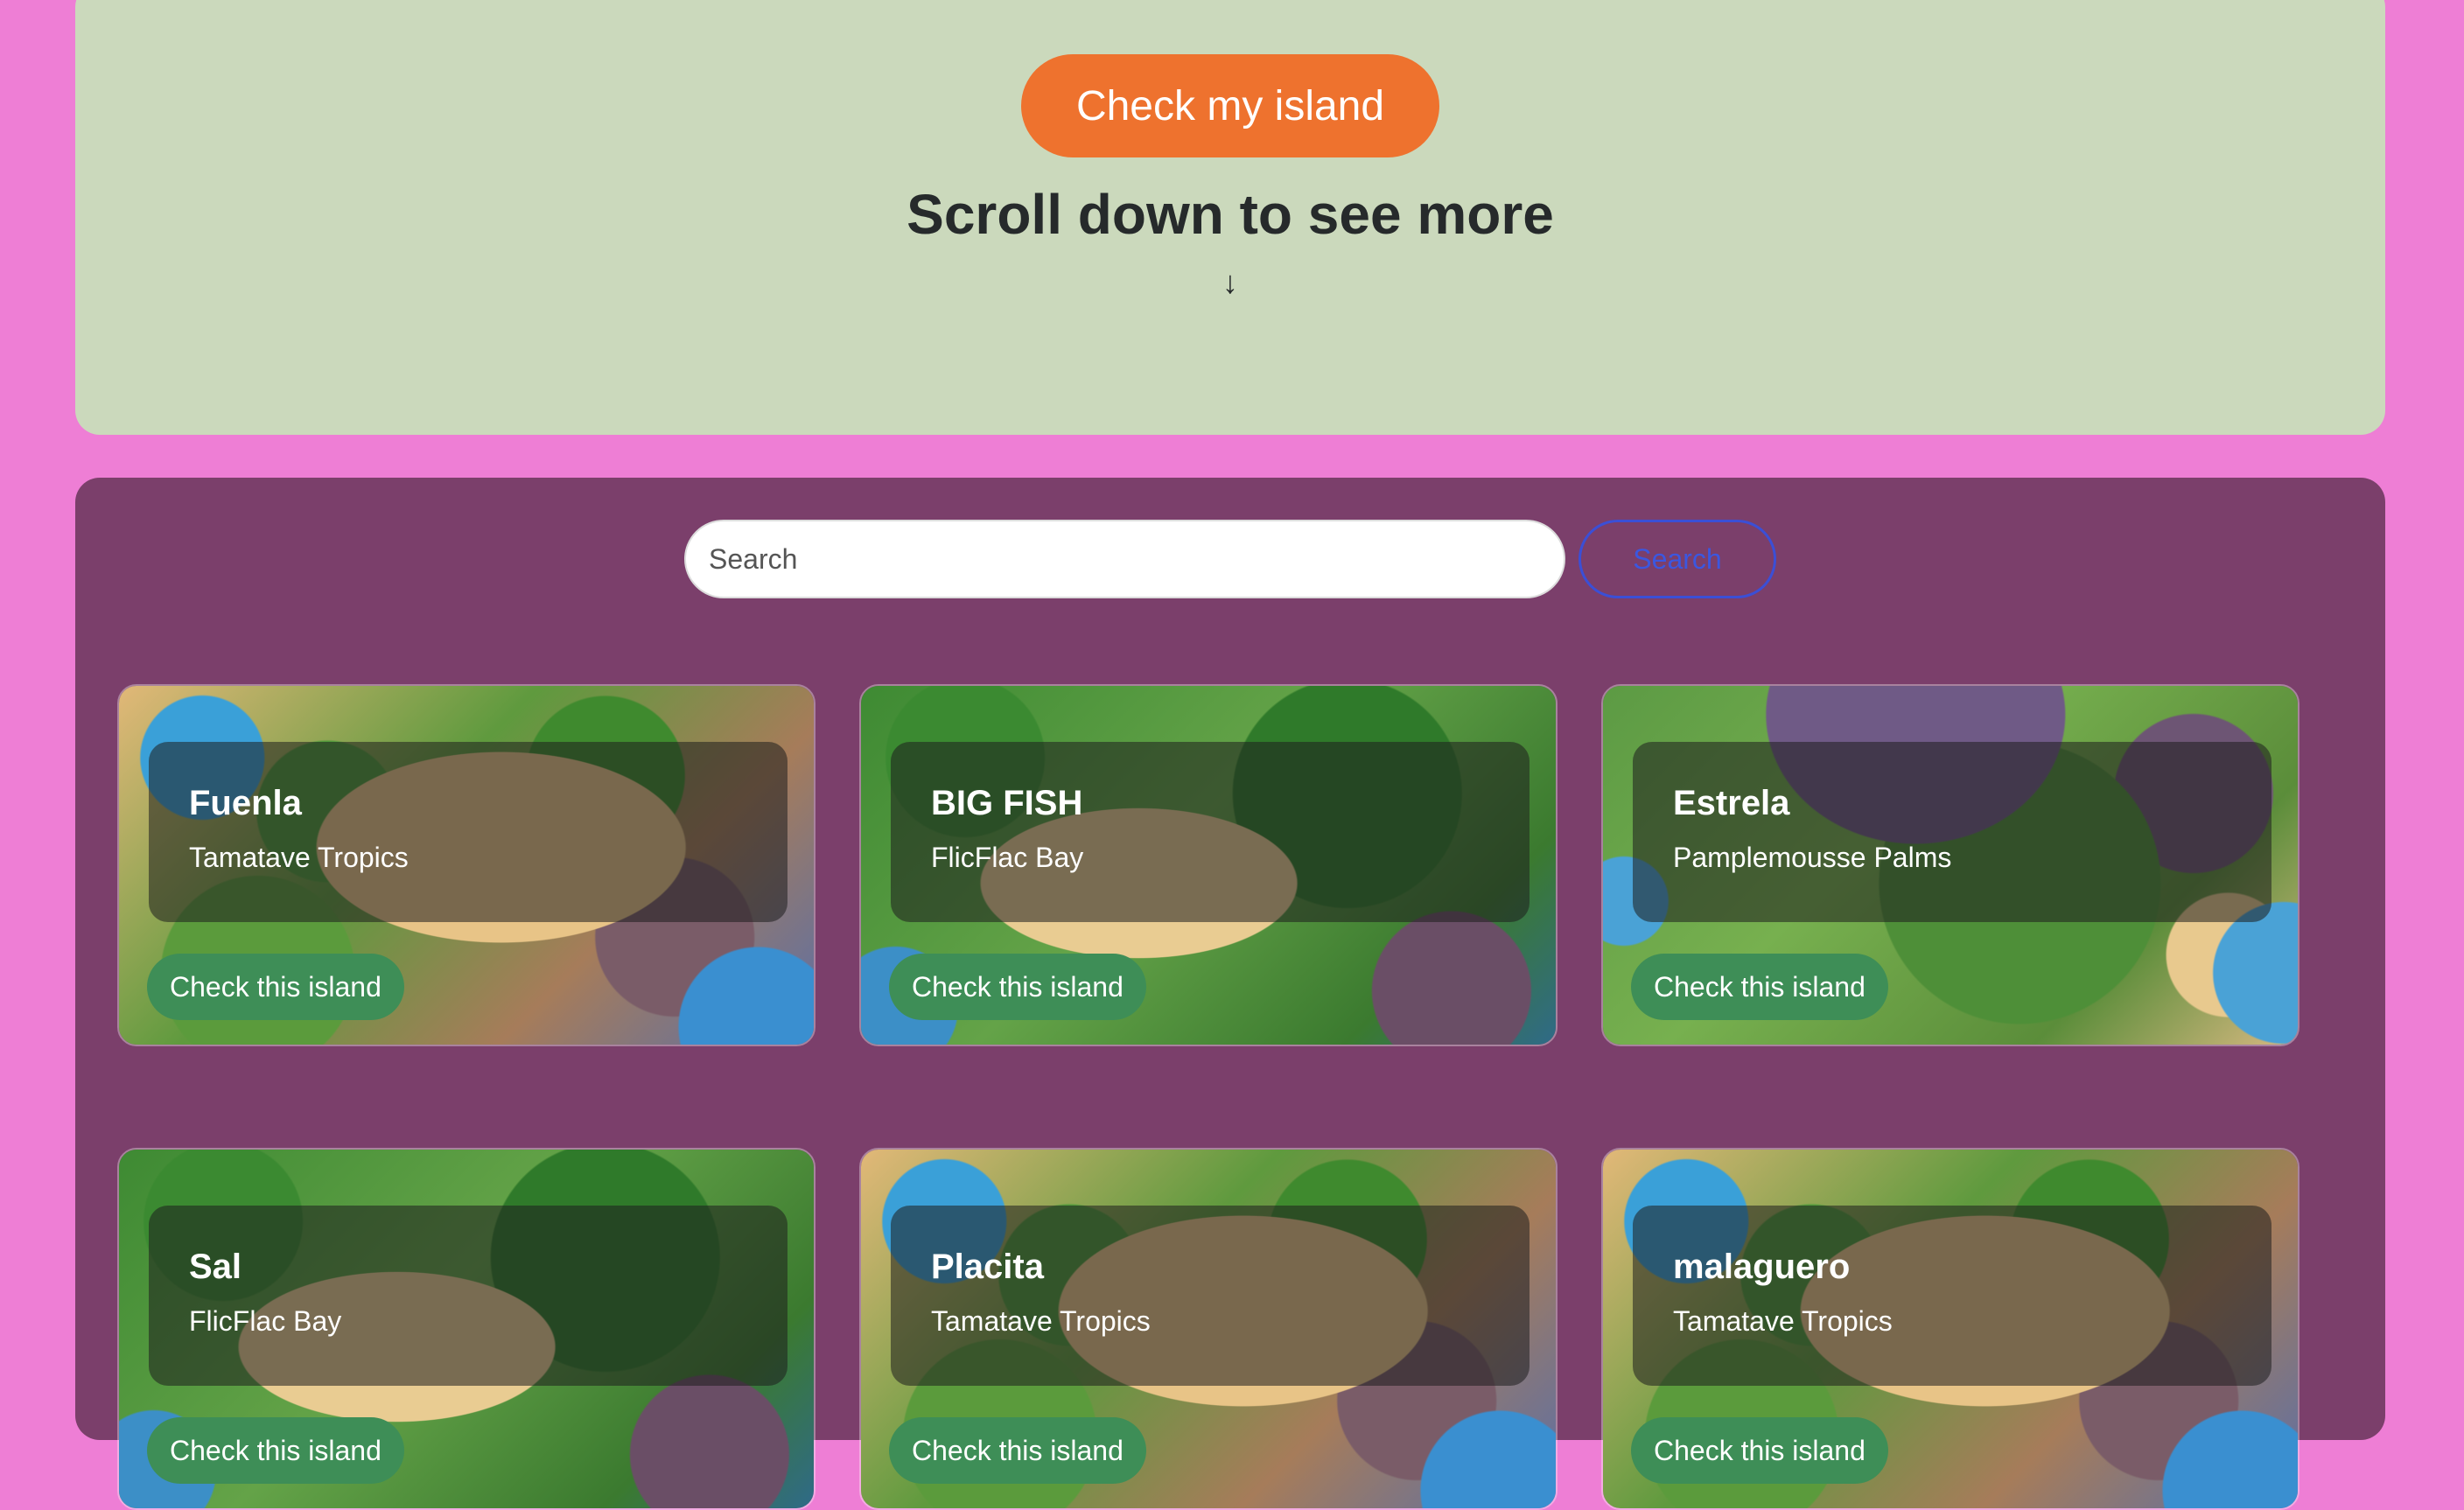 The image size is (2464, 1510). Describe the element at coordinates (1812, 857) in the screenshot. I see `island-region: Pamplemousse Palms` at that location.